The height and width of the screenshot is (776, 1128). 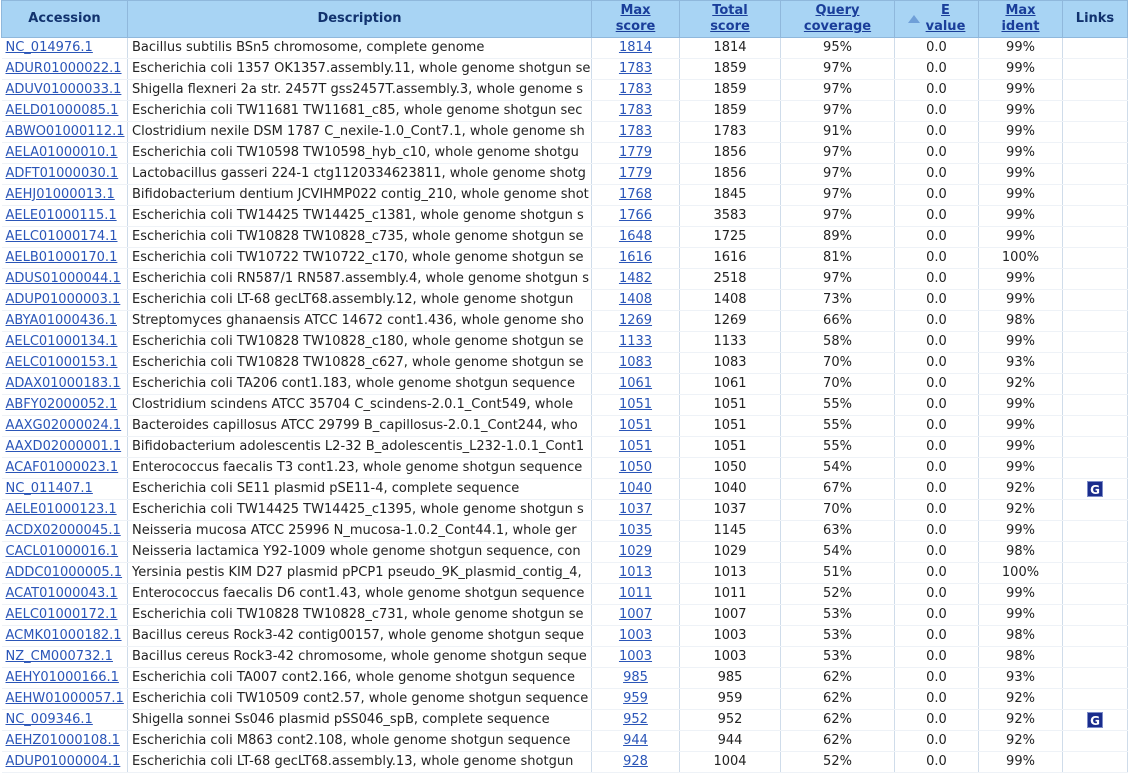 What do you see at coordinates (635, 194) in the screenshot?
I see `max-score-link: 1768` at bounding box center [635, 194].